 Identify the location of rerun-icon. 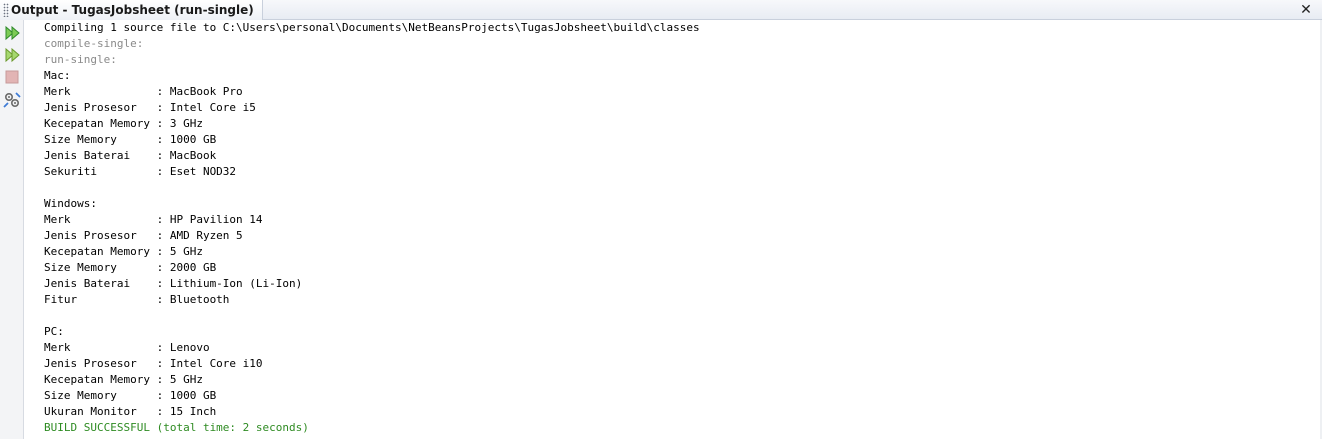
(12, 33).